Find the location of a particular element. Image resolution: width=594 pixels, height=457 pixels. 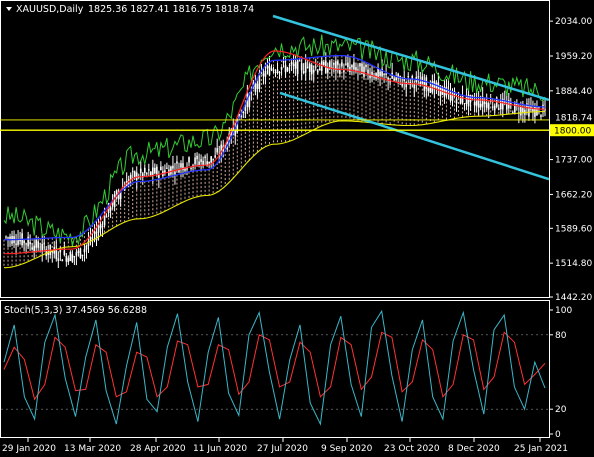

time-tick-label: 25 Jan 2021 is located at coordinates (541, 449).